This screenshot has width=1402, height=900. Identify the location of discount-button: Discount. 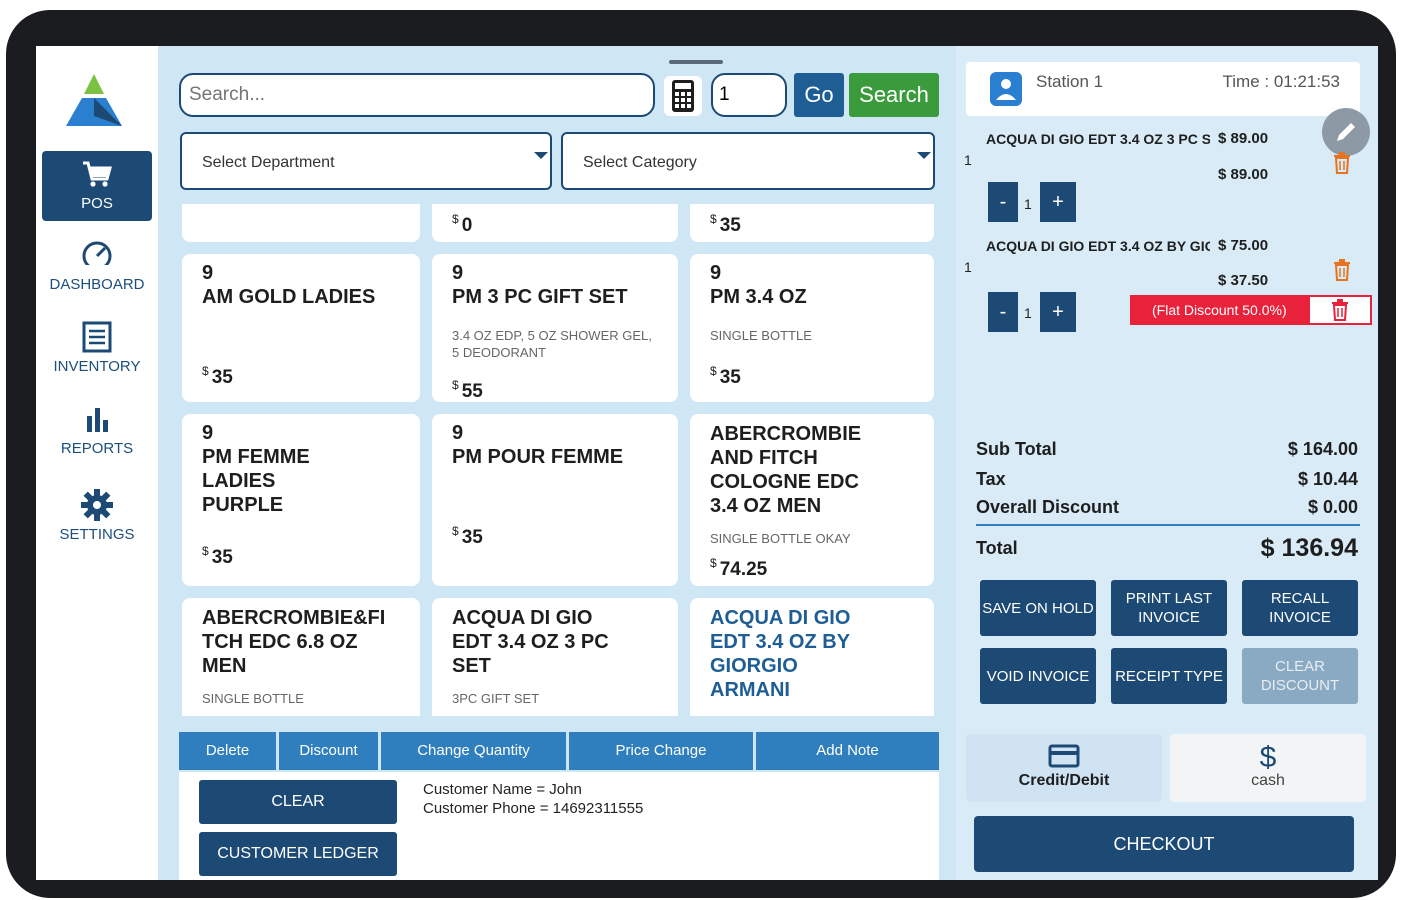
(328, 751).